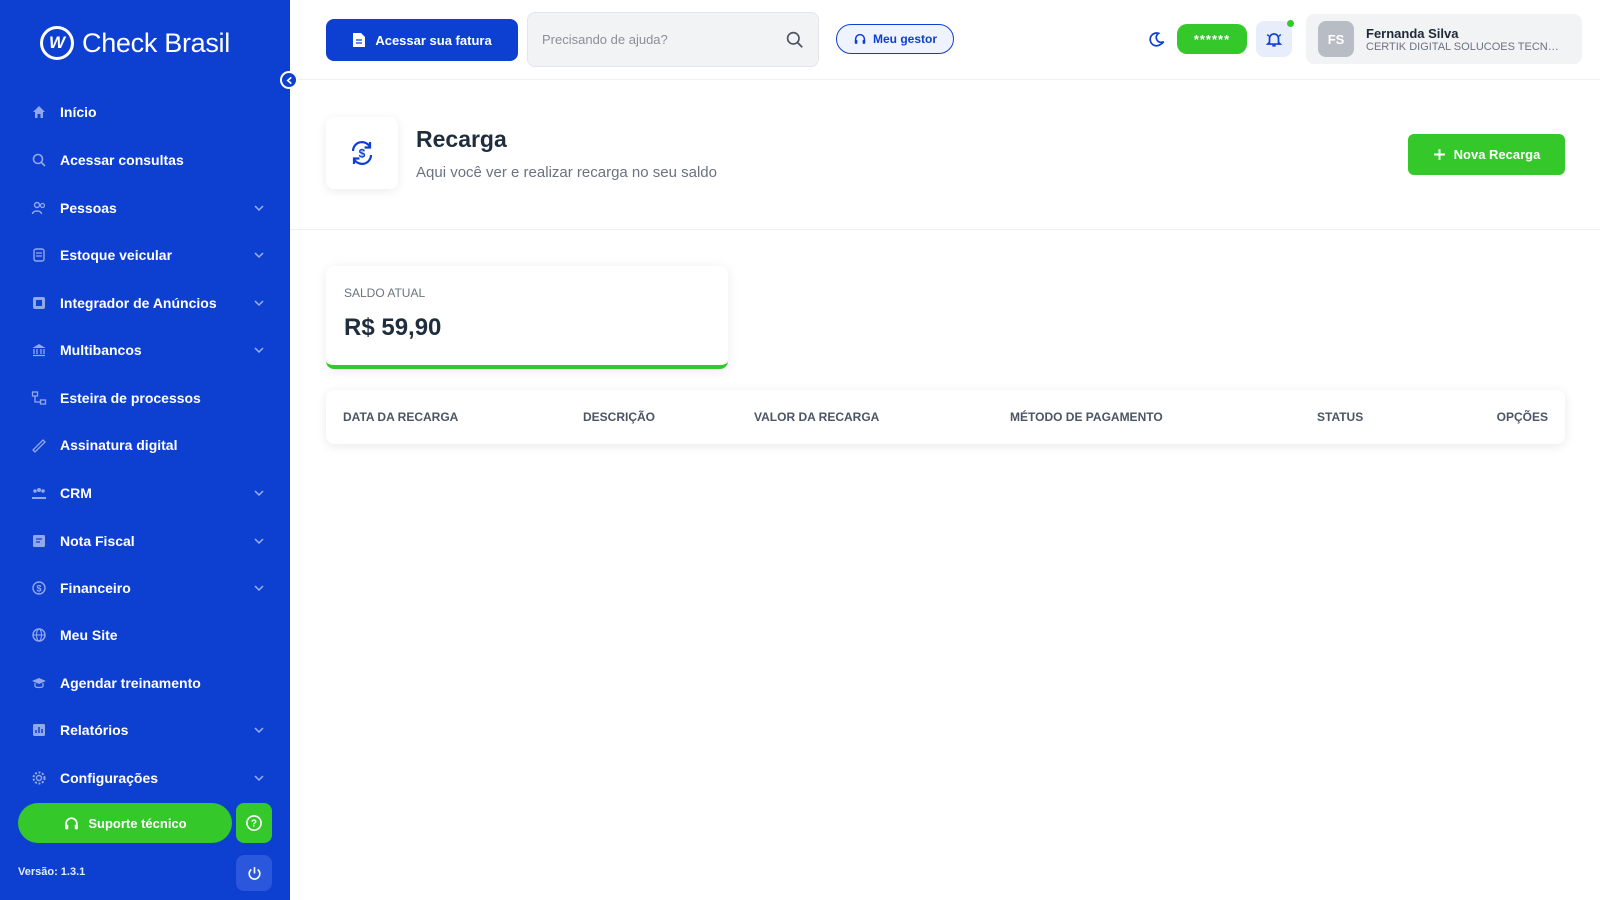 The height and width of the screenshot is (900, 1600). I want to click on sidebar-item-relatorios: Relatórios, so click(148, 730).